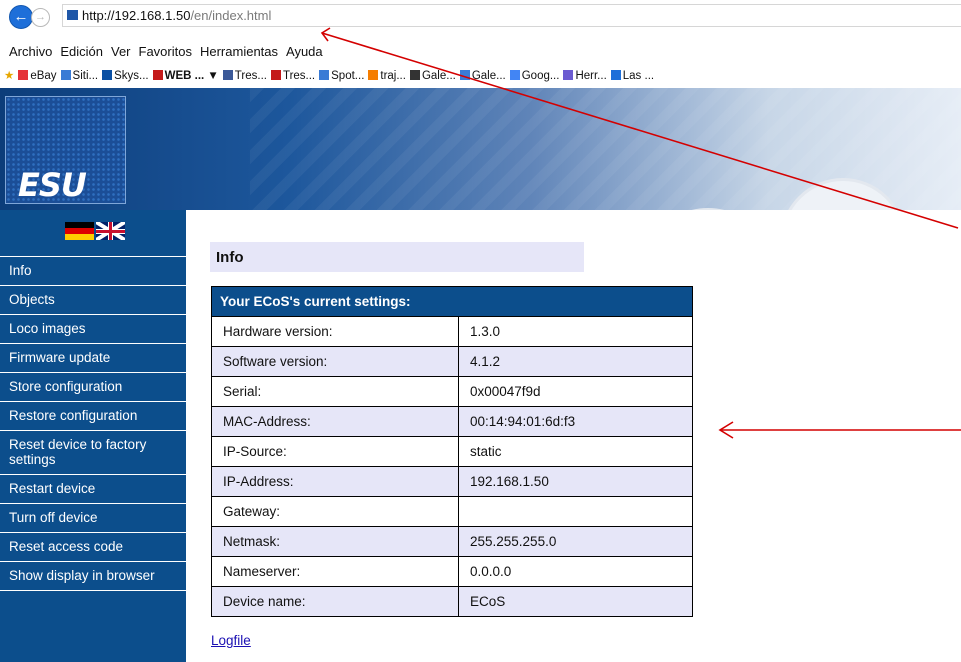  What do you see at coordinates (839, 430) in the screenshot?
I see `annotation-arrow-to-table` at bounding box center [839, 430].